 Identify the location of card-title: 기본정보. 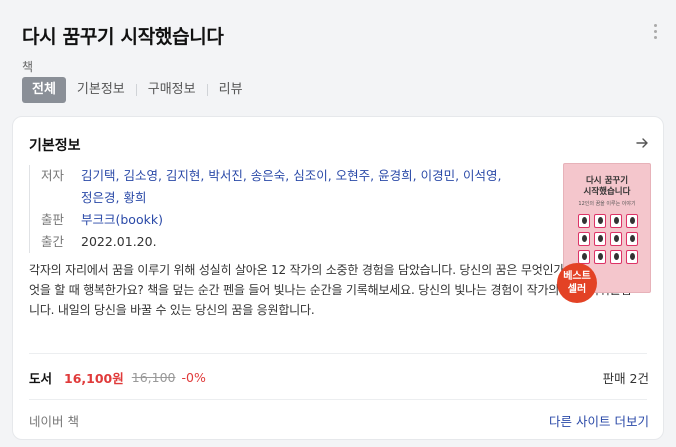
(55, 146).